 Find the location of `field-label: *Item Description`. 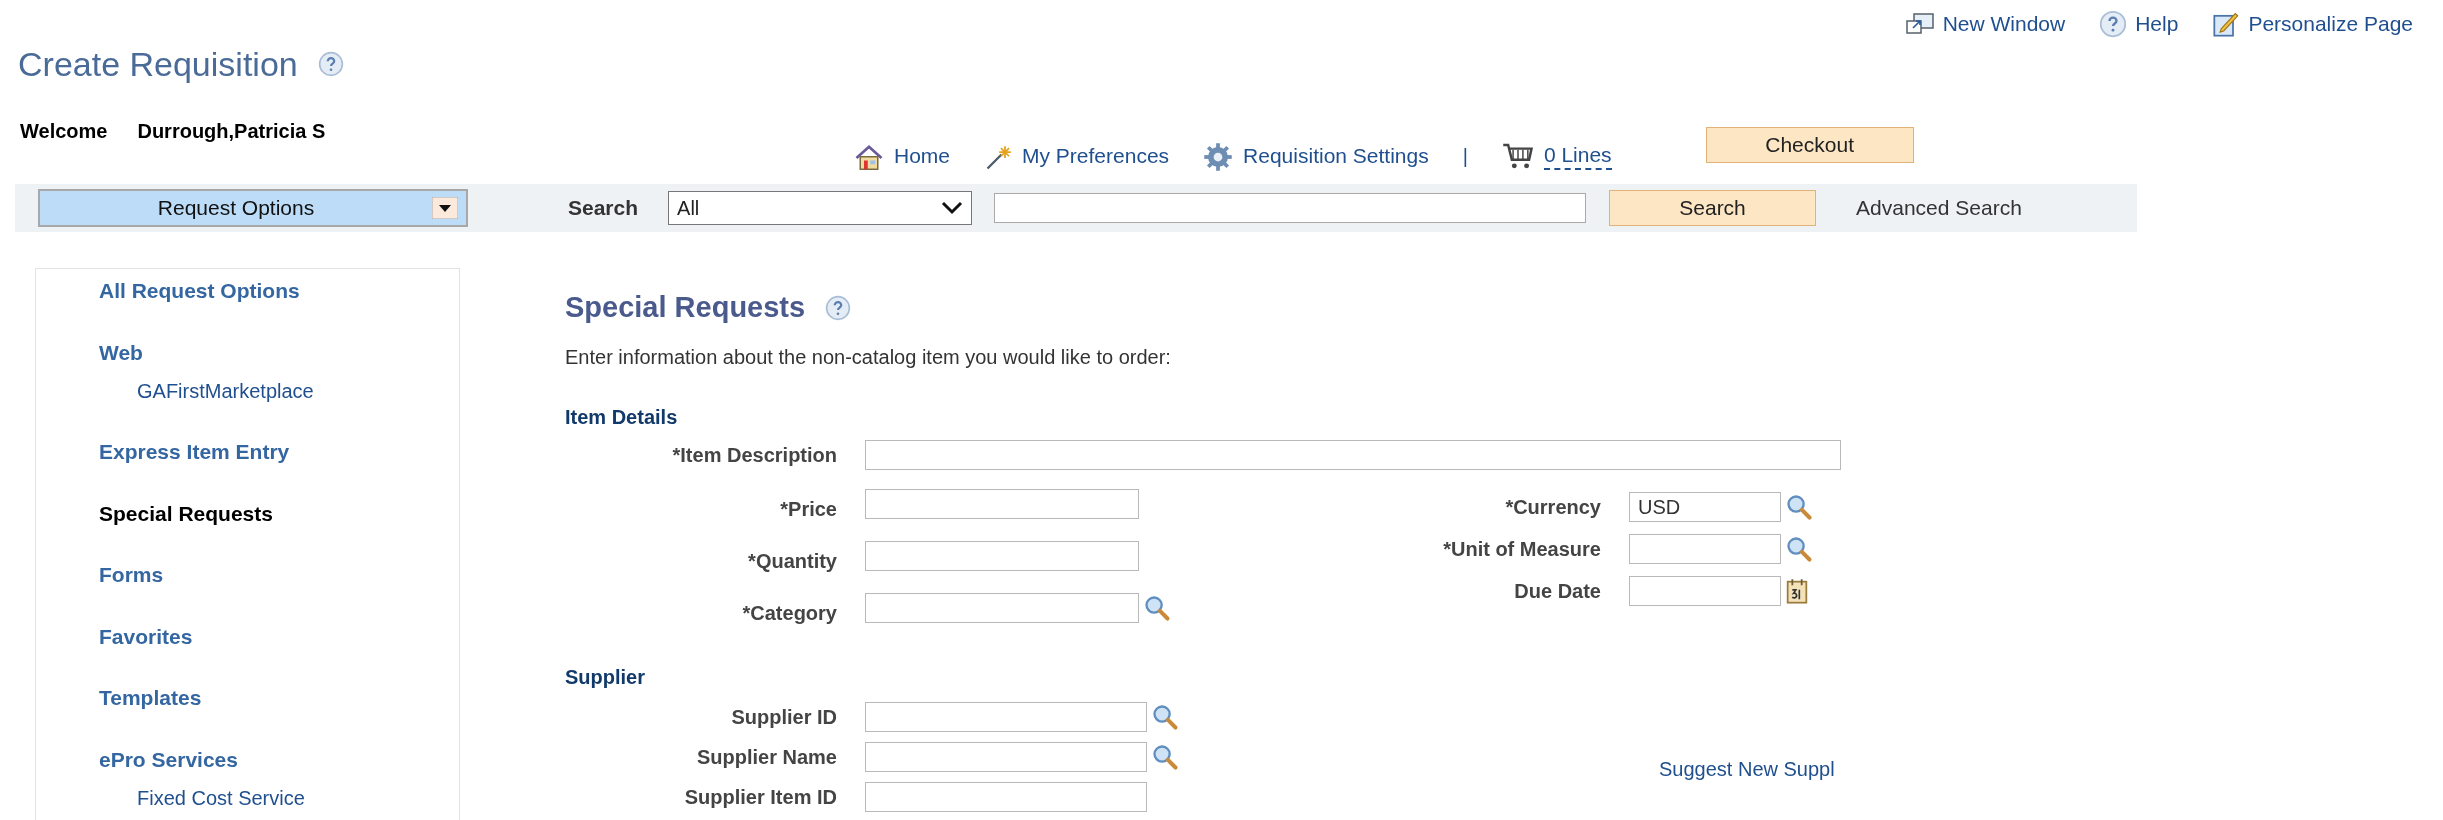

field-label: *Item Description is located at coordinates (754, 455).